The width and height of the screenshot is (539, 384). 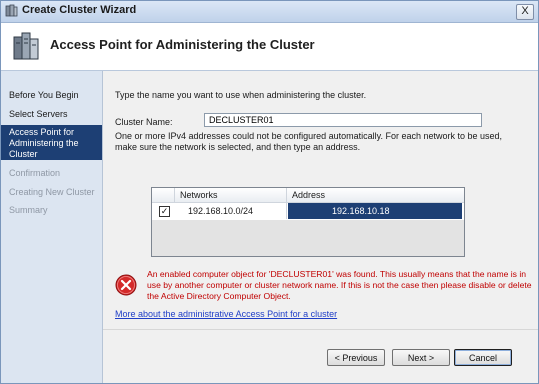 I want to click on cluster-name-label: Cluster Name:, so click(x=144, y=122).